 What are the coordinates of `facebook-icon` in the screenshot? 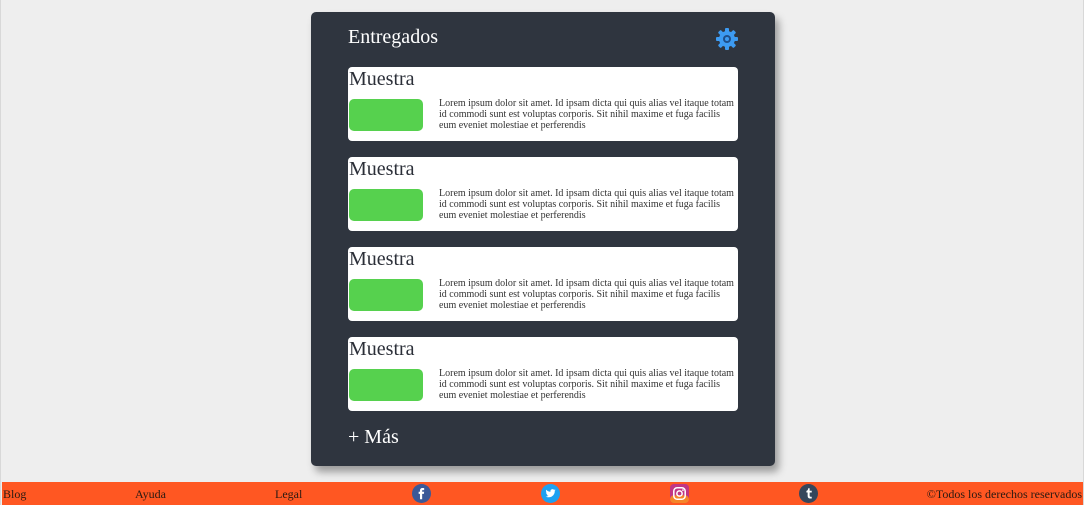 It's located at (421, 493).